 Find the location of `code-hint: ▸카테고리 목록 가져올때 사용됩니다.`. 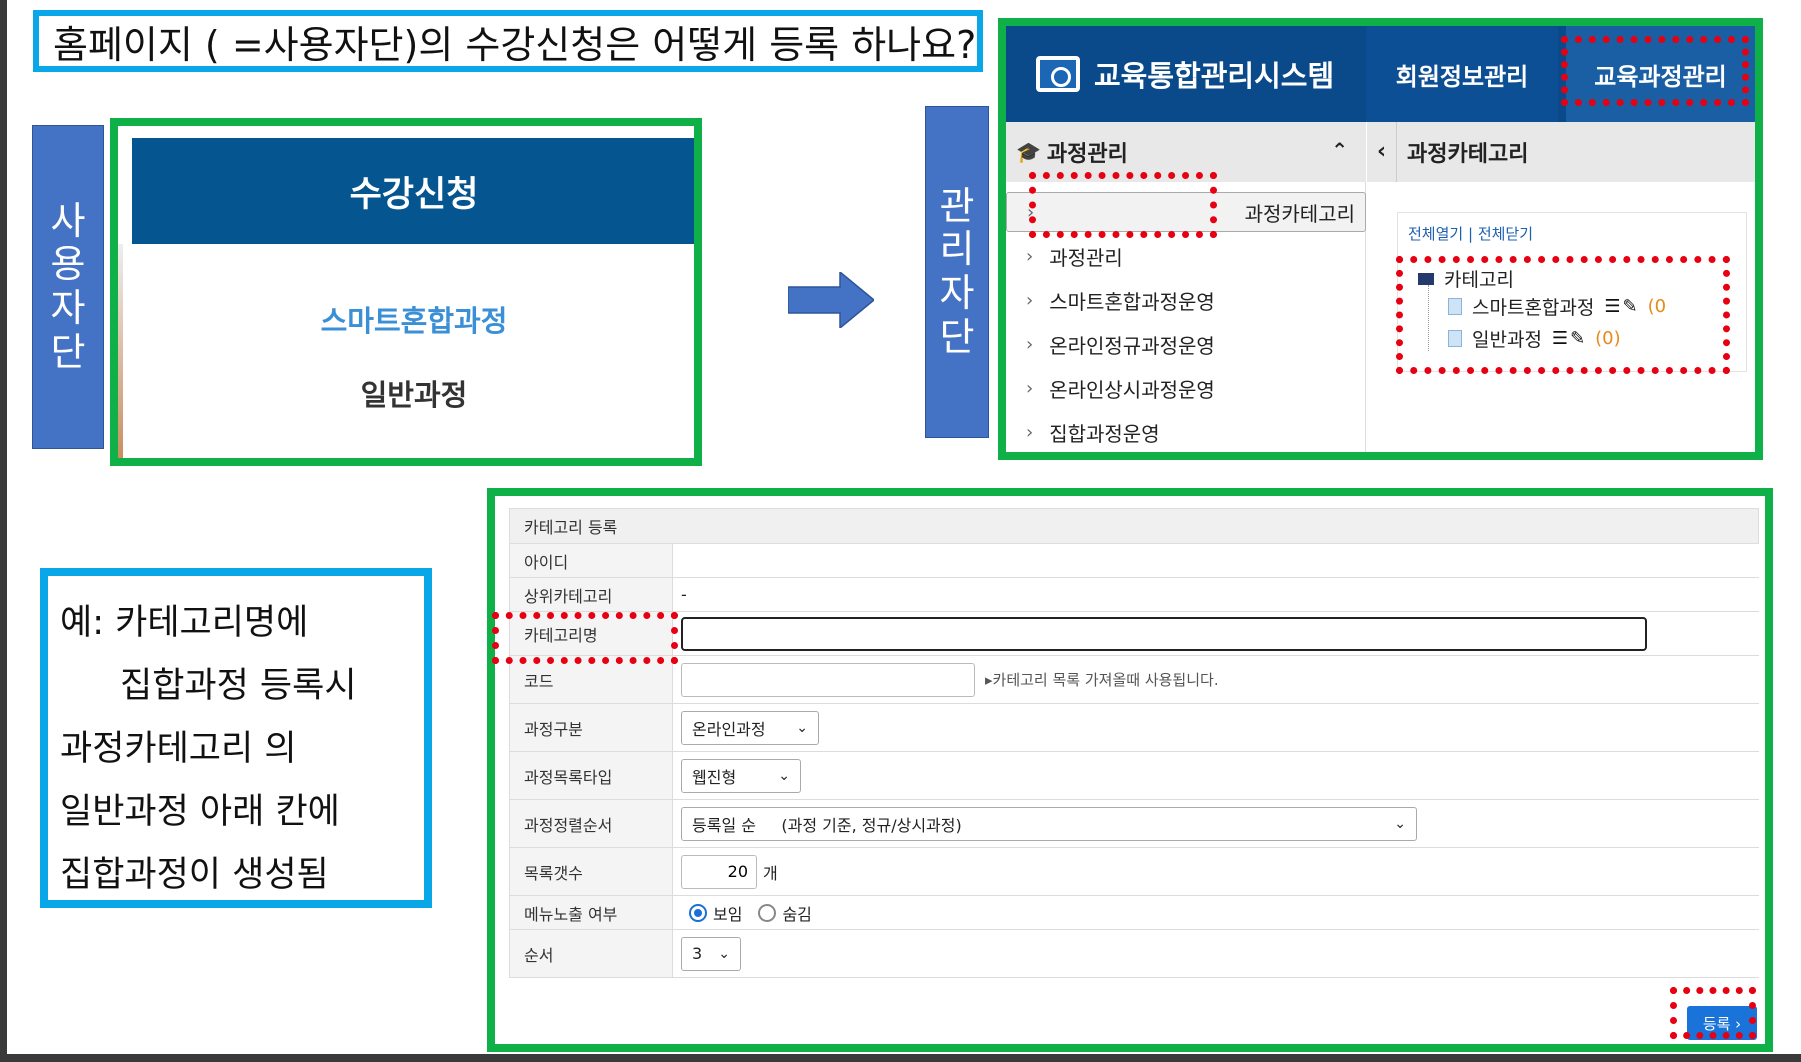

code-hint: ▸카테고리 목록 가져올때 사용됩니다. is located at coordinates (1102, 680).